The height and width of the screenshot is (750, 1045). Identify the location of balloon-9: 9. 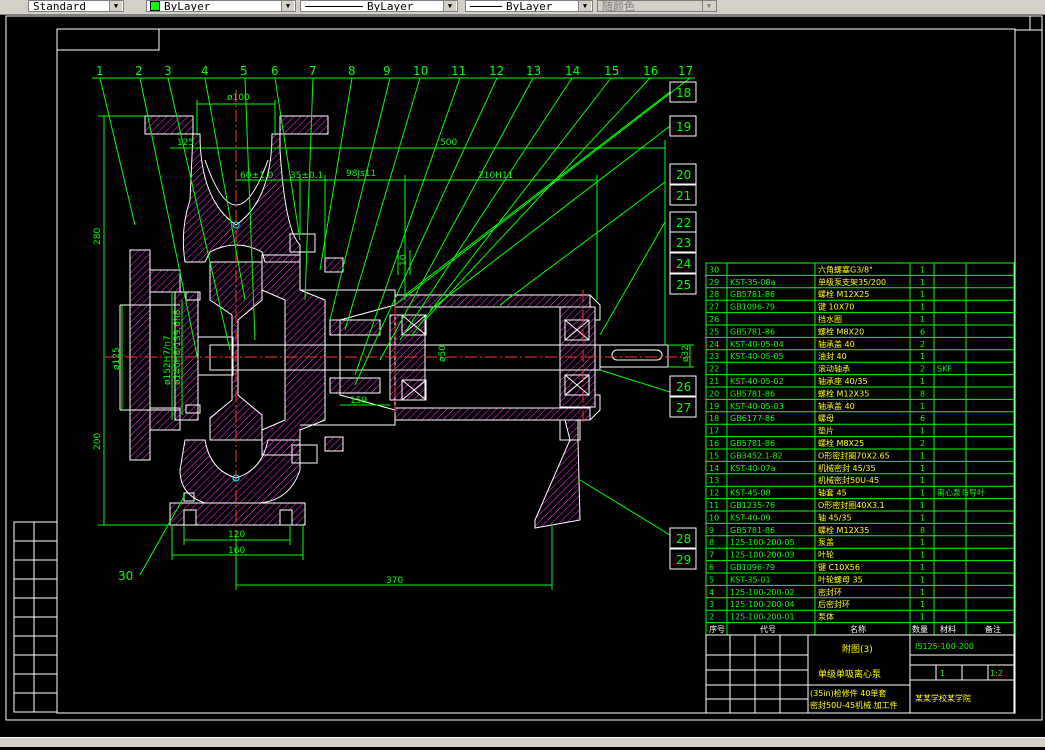
(387, 71).